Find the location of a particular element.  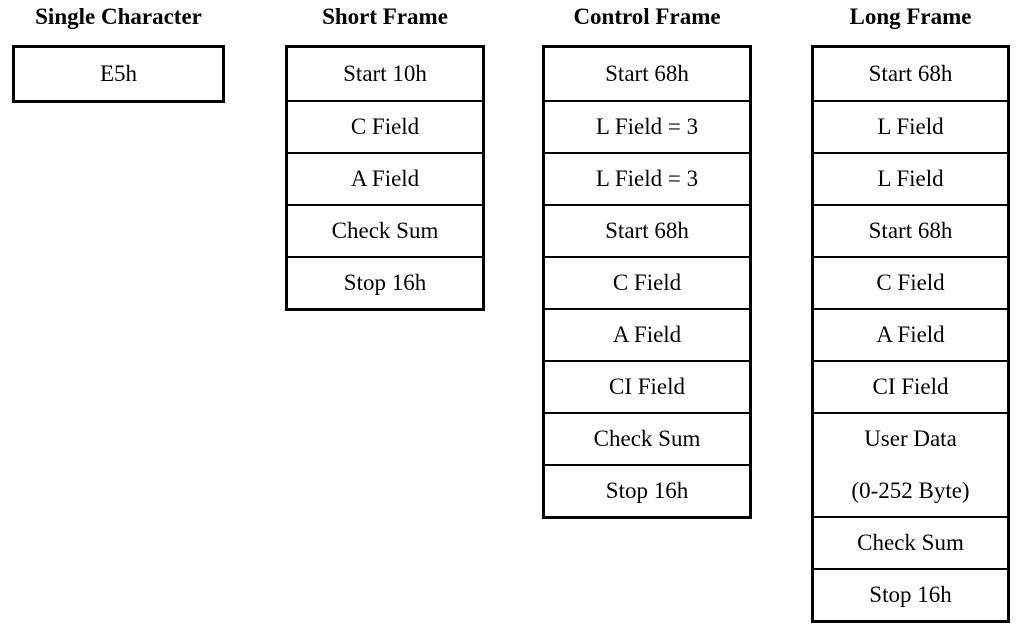

frame-title: Long Frame is located at coordinates (910, 16).